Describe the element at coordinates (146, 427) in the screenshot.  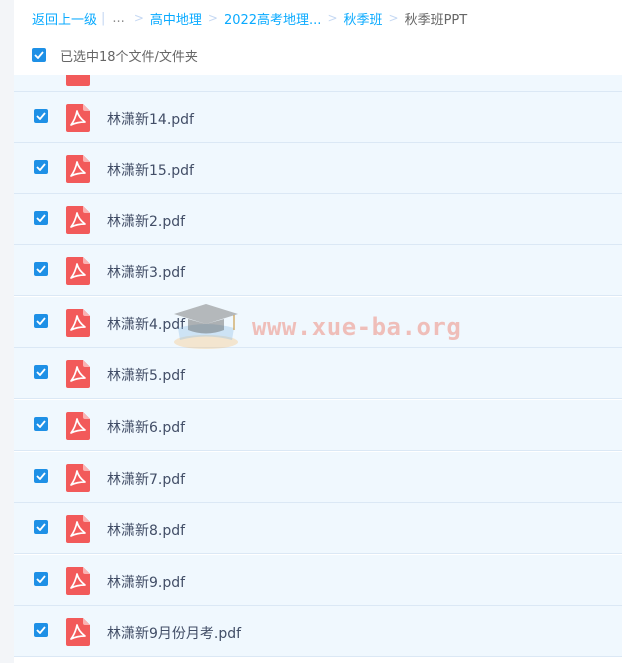
I see `file-name: 林潇新6.pdf` at that location.